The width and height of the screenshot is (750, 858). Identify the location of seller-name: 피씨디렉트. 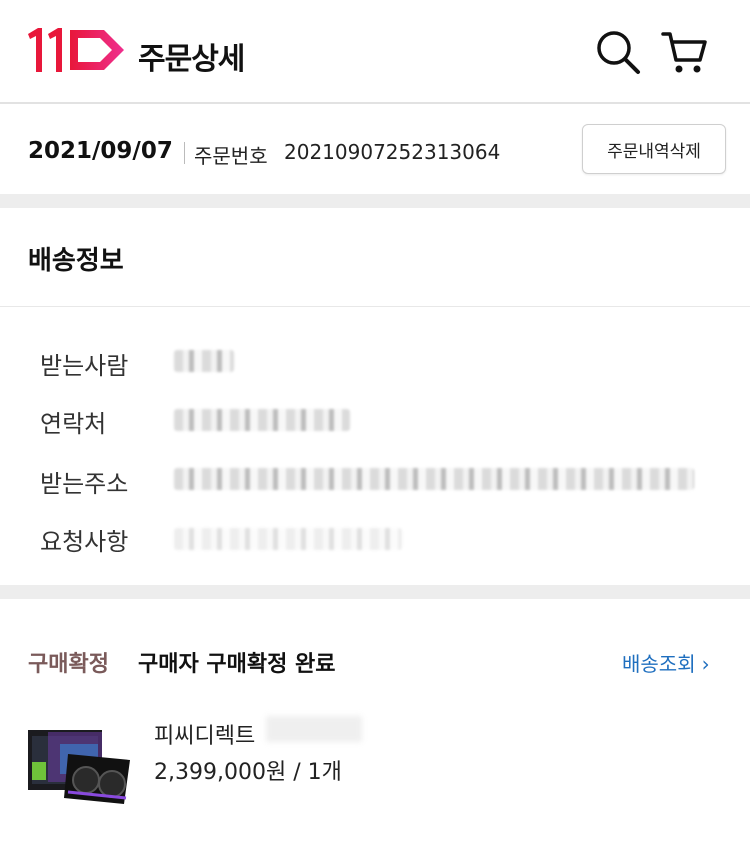
(205, 736).